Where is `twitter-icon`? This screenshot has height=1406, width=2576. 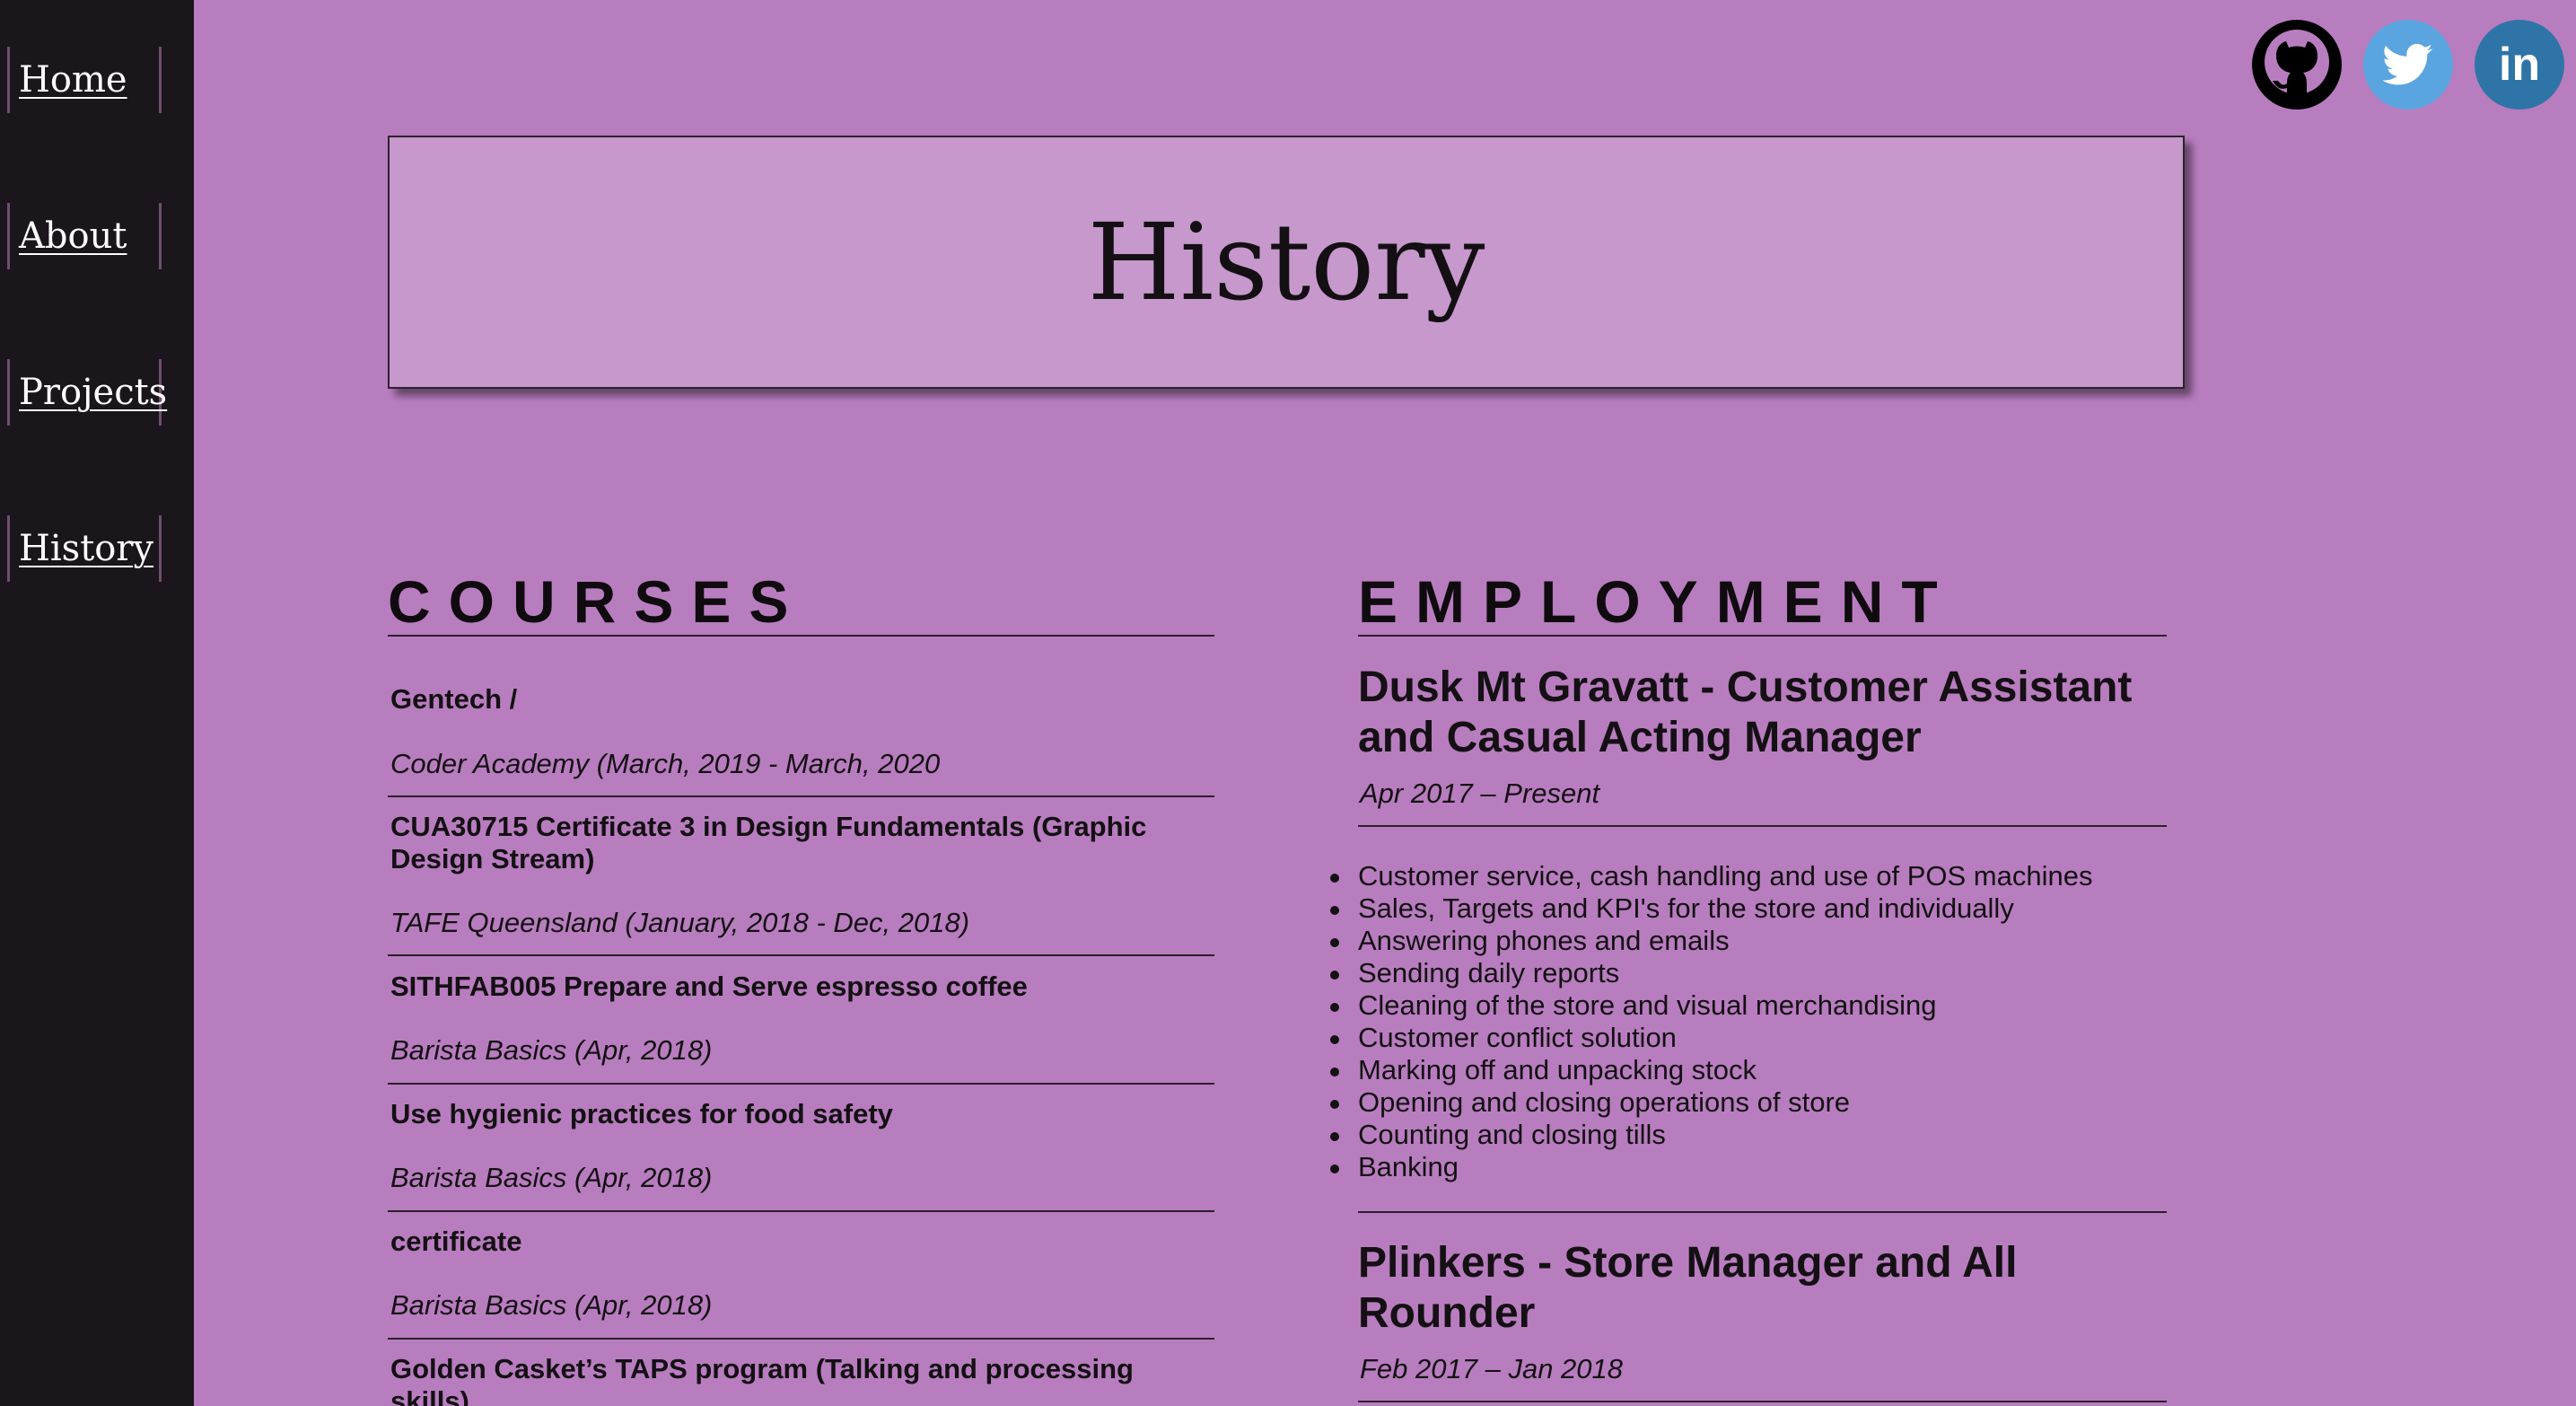
twitter-icon is located at coordinates (2408, 64).